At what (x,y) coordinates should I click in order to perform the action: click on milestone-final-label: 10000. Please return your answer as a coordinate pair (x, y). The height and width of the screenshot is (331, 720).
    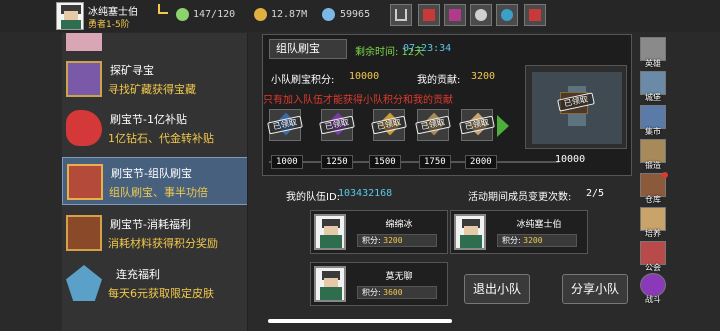
    Looking at the image, I should click on (570, 159).